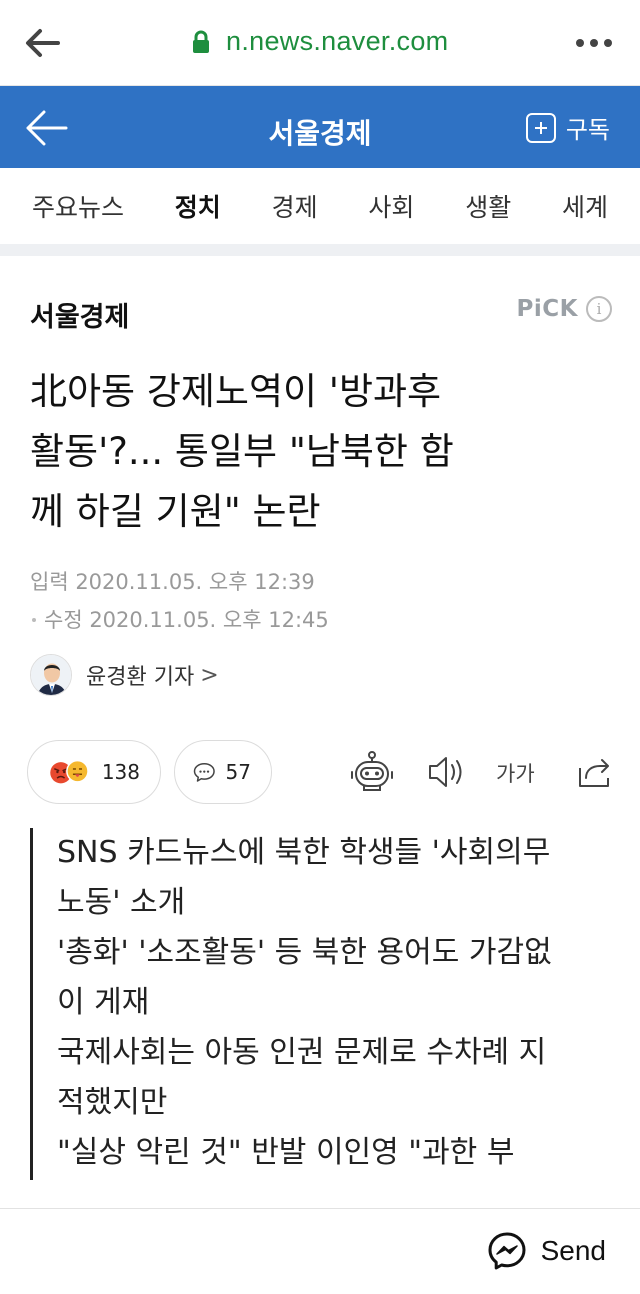 The width and height of the screenshot is (640, 1294). Describe the element at coordinates (78, 206) in the screenshot. I see `tab-main-news: 주요뉴스` at that location.